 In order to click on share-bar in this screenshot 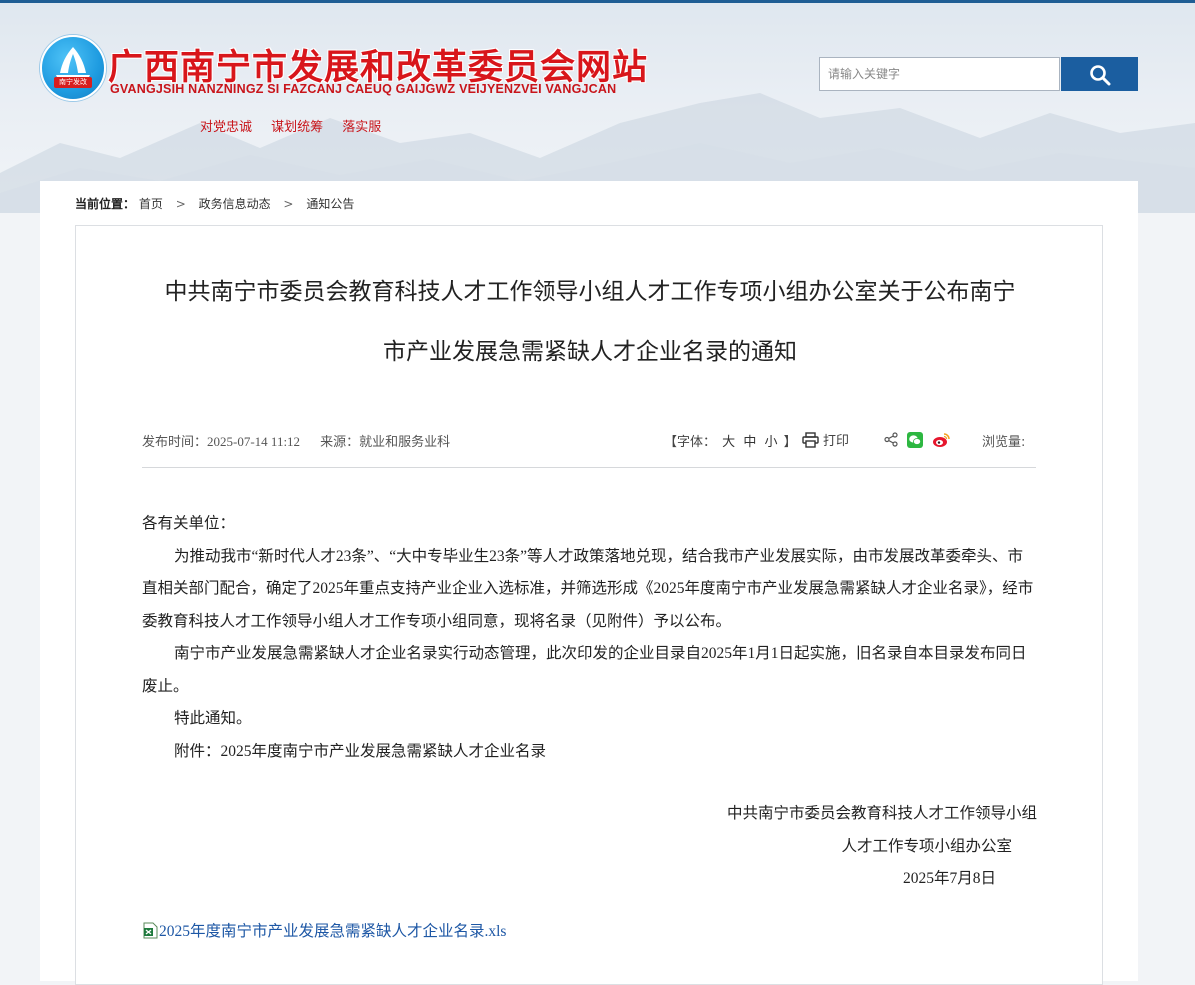, I will do `click(919, 441)`.